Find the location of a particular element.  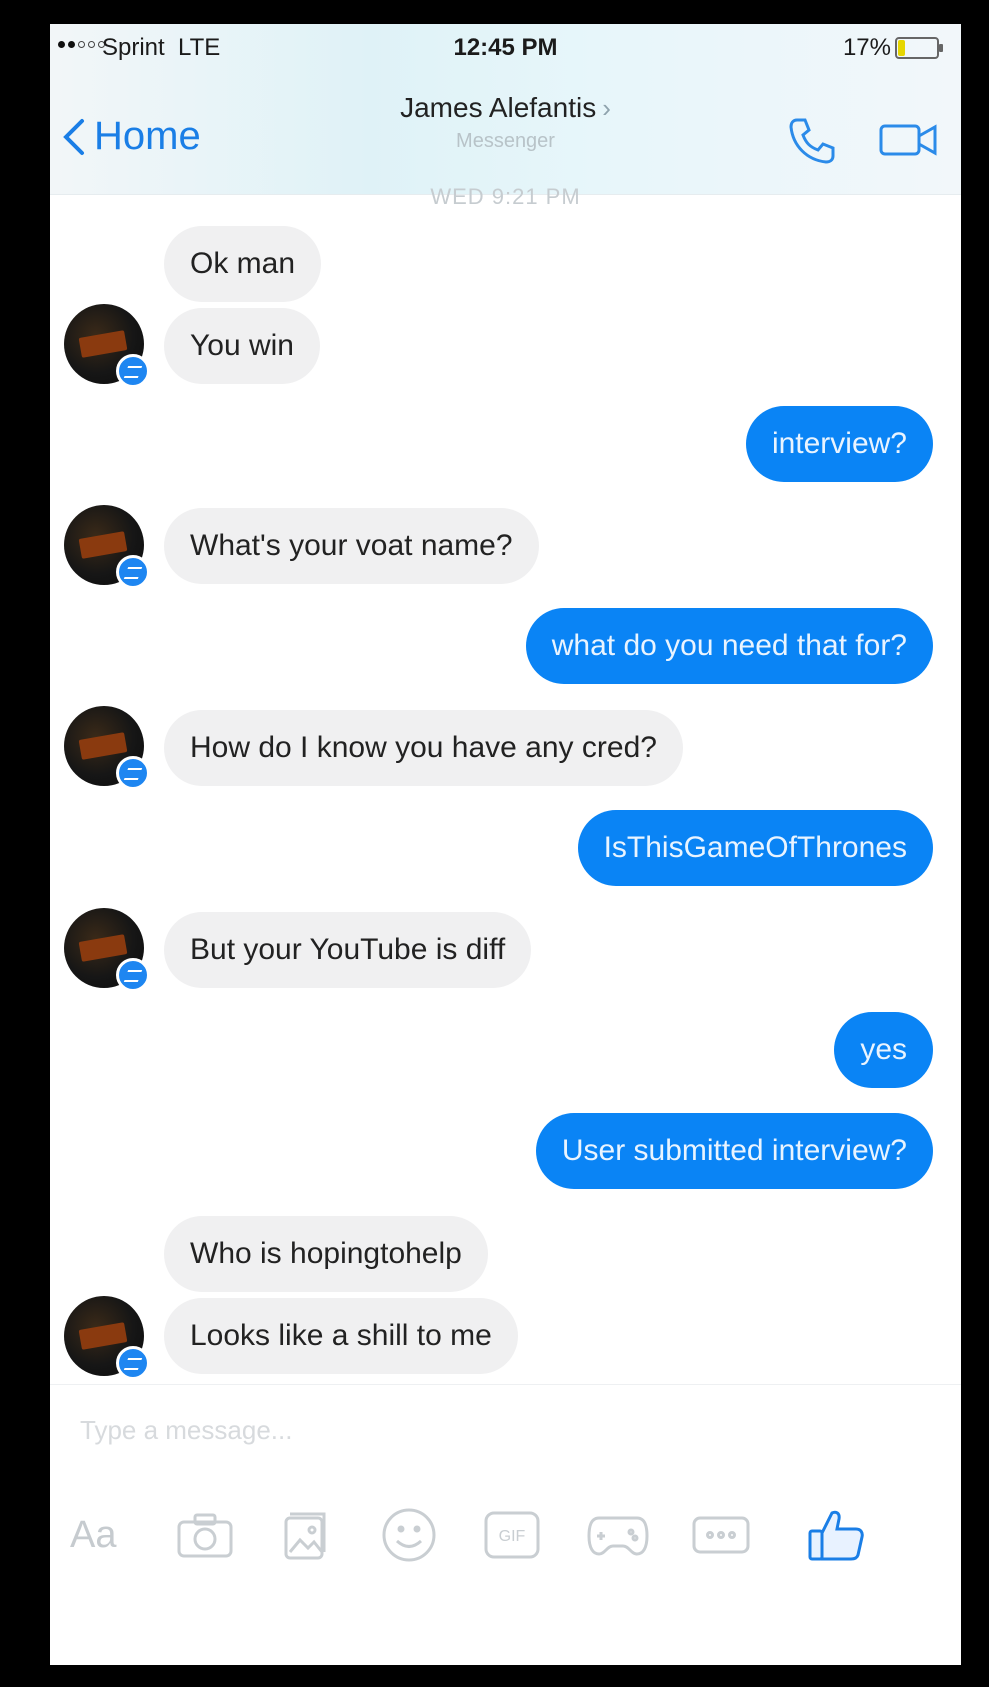

emoji-icon is located at coordinates (409, 1535).